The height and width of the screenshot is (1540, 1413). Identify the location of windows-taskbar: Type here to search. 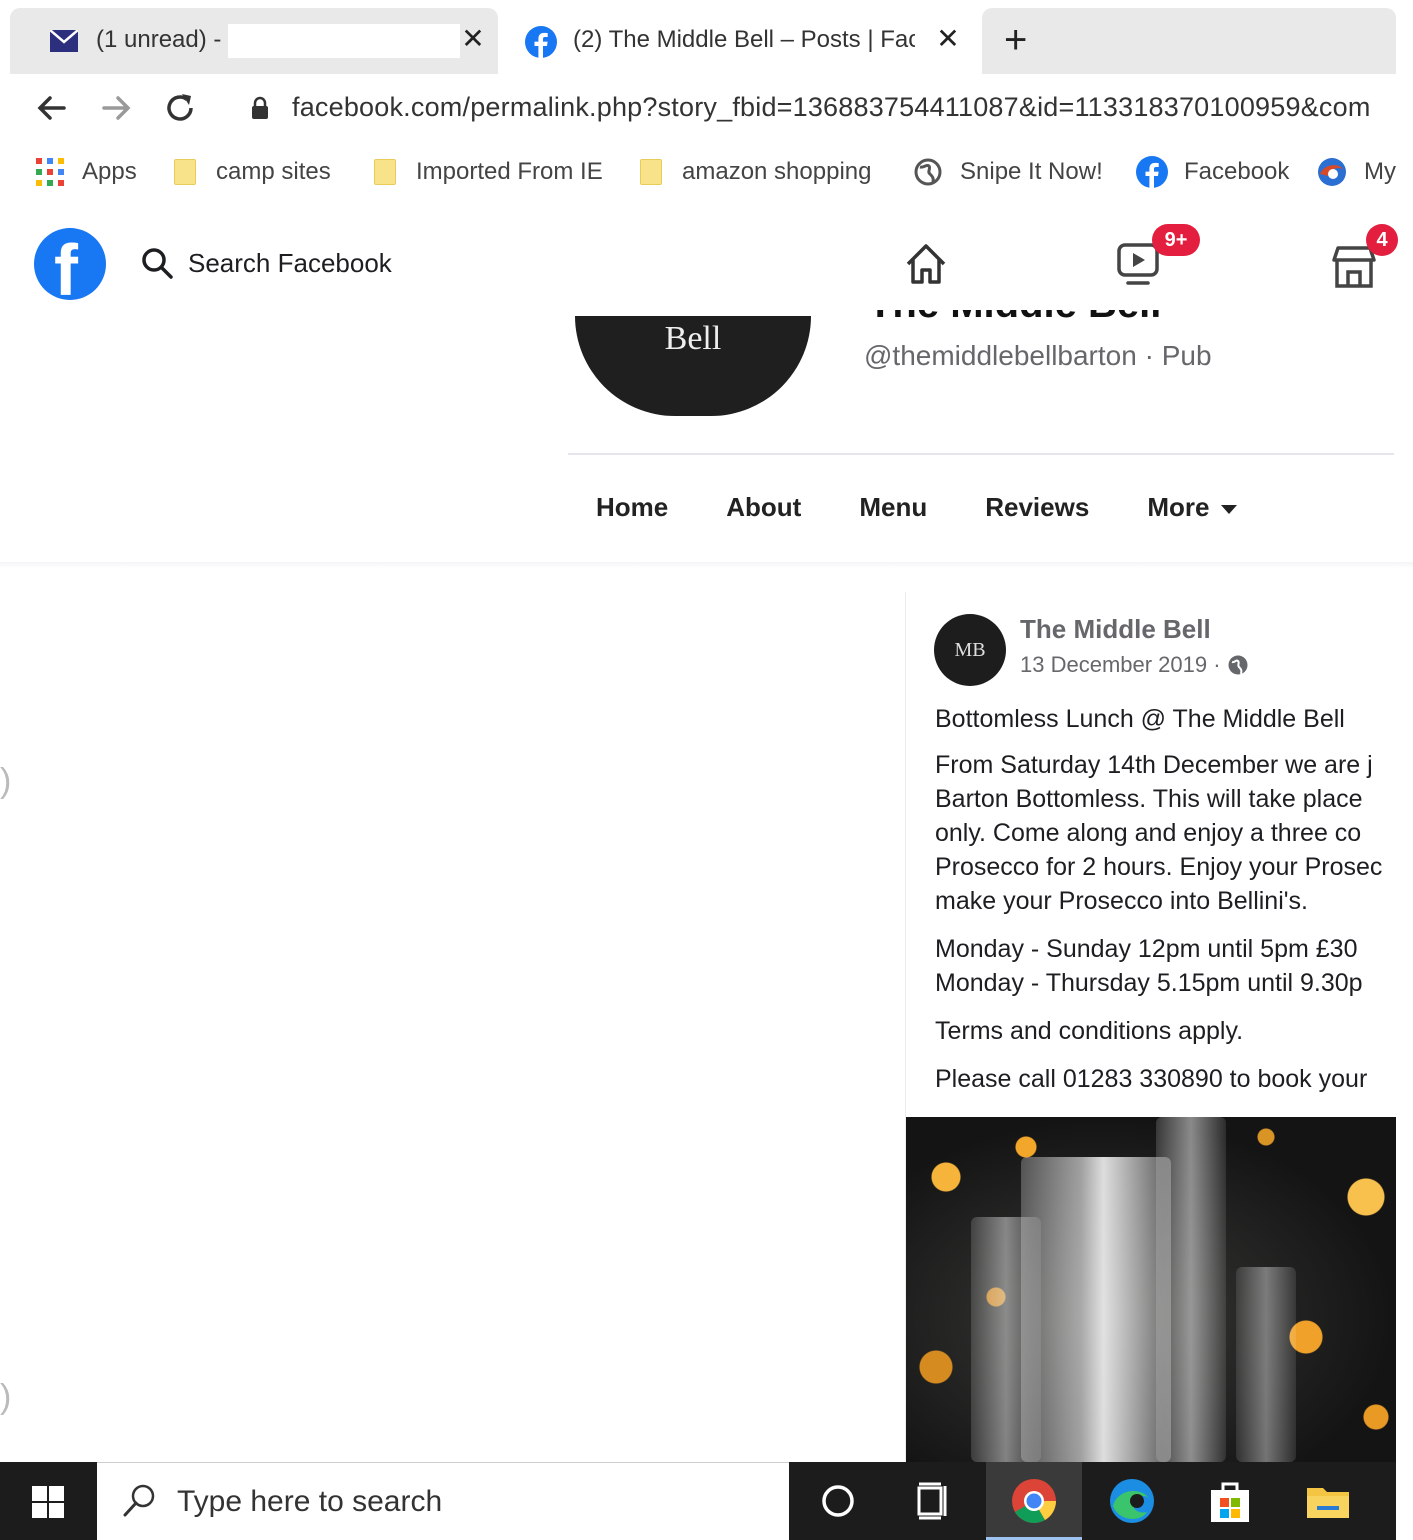
(706, 1501).